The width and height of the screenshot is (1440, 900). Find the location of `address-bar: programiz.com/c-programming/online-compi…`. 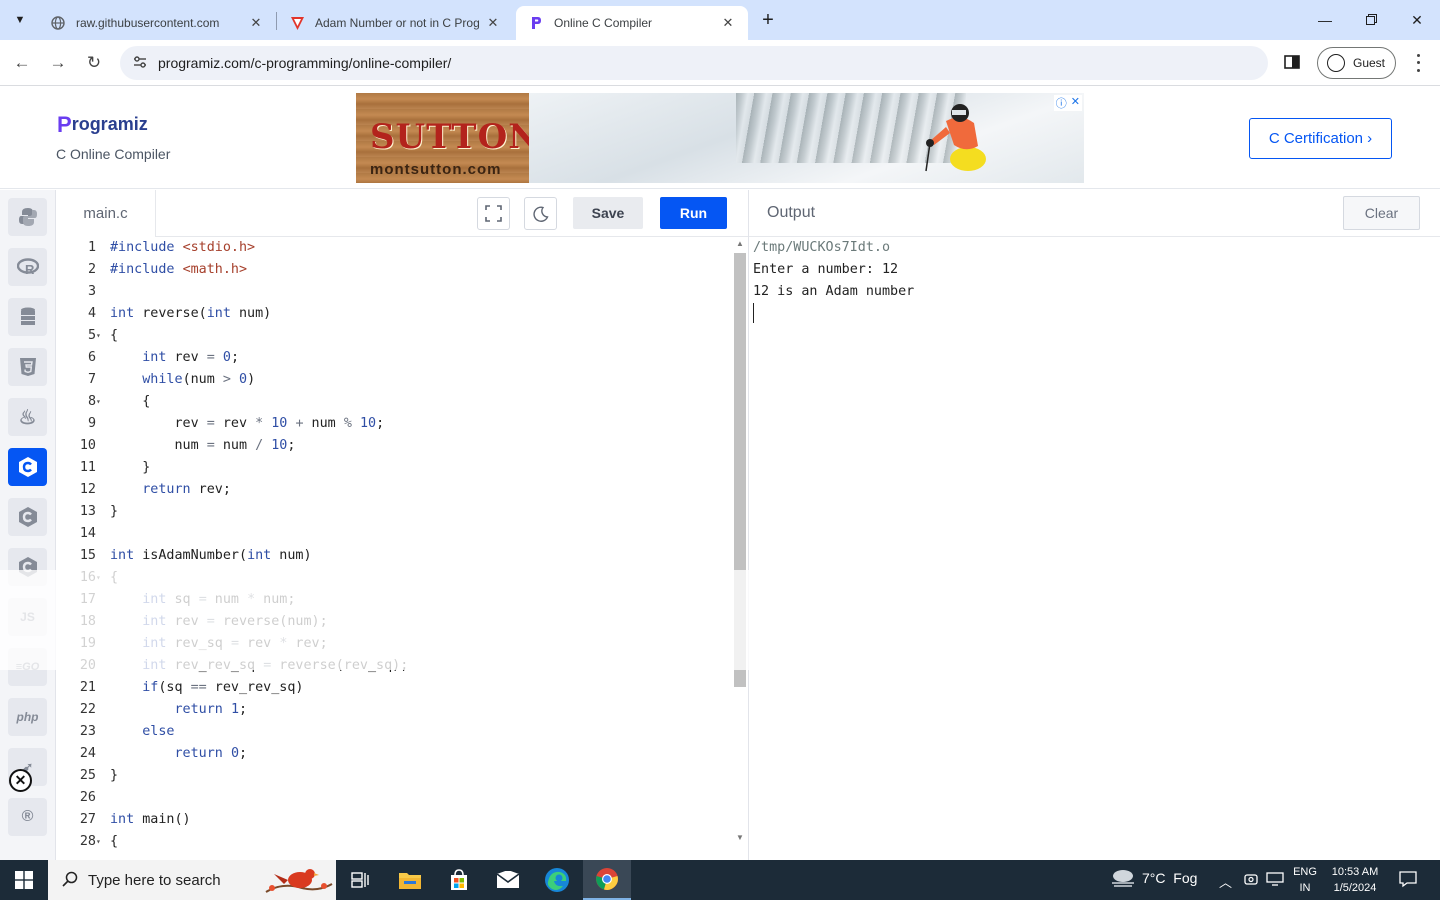

address-bar: programiz.com/c-programming/online-compi… is located at coordinates (694, 63).